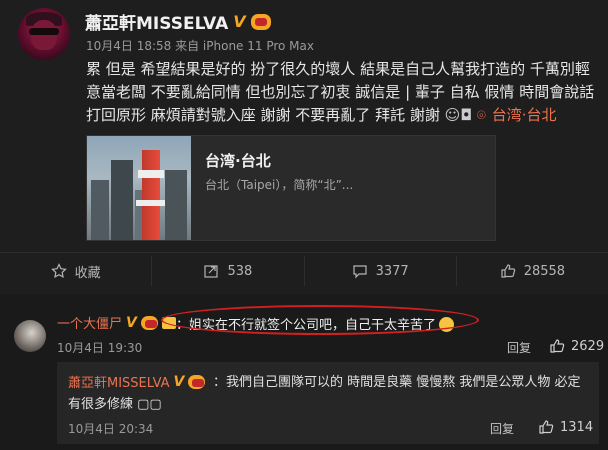  I want to click on like-button: 28558, so click(532, 271).